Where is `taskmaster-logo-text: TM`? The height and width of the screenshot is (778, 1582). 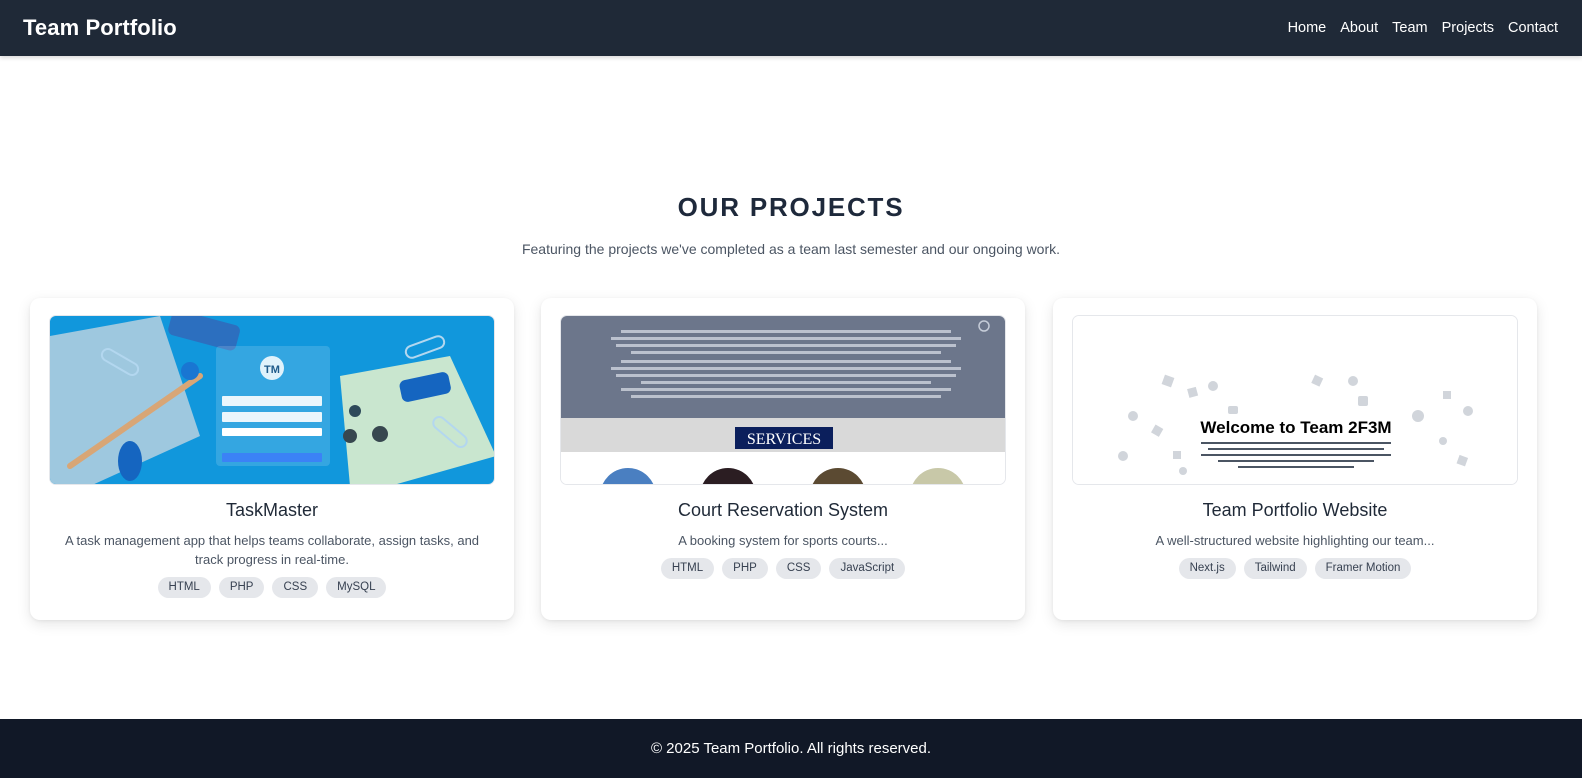 taskmaster-logo-text: TM is located at coordinates (272, 370).